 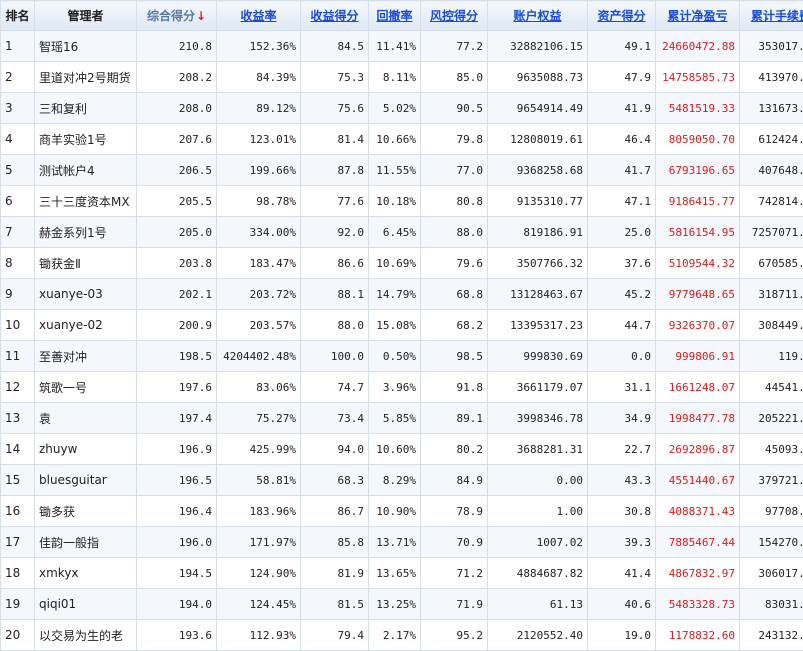 I want to click on cell-return-rate: 83.06%, so click(x=259, y=387).